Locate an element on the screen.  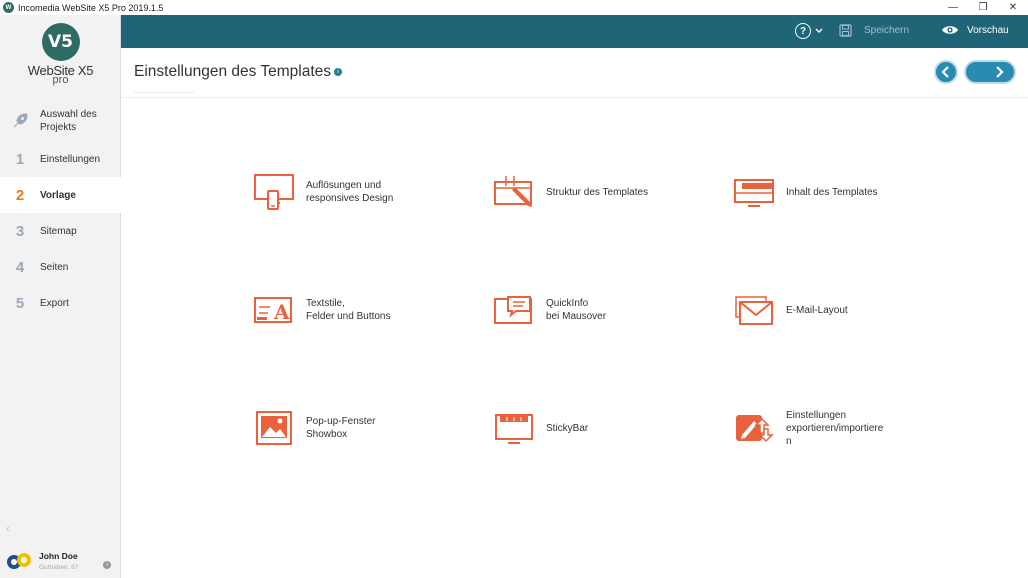
tile-export-import-settings: Einstellungen exportieren/importiere n is located at coordinates (808, 428).